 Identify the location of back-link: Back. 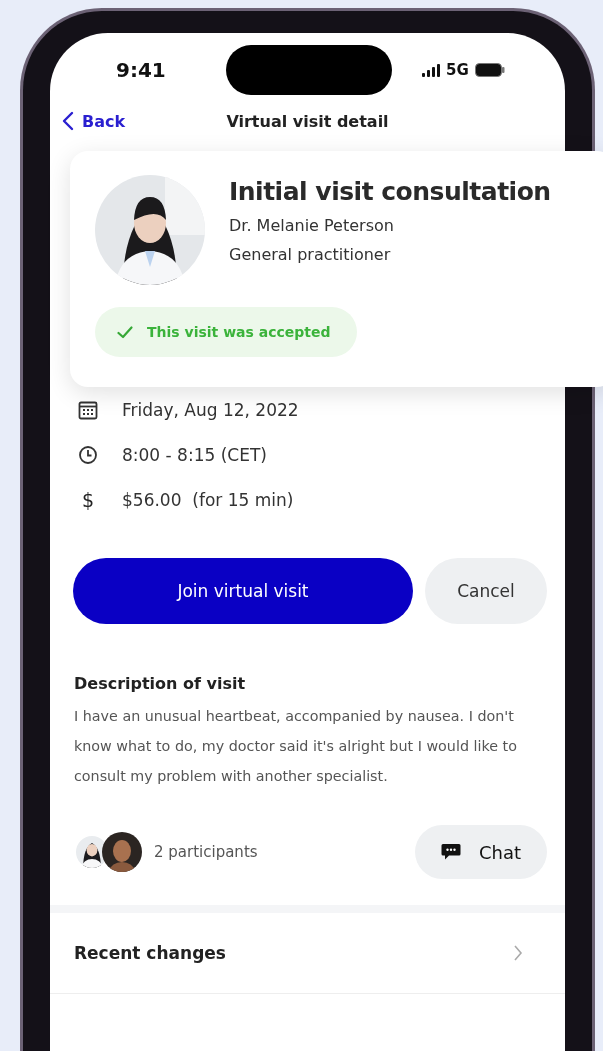
(94, 121).